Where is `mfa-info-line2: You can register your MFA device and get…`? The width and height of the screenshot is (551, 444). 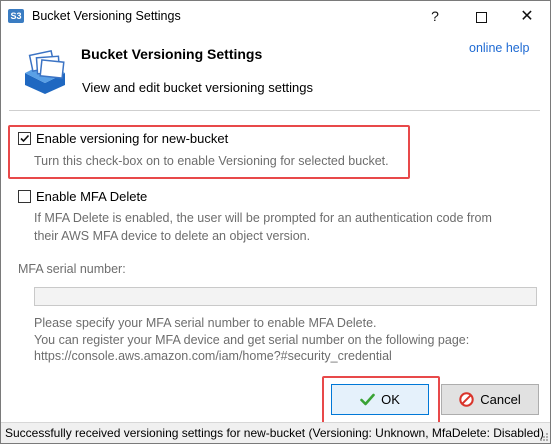 mfa-info-line2: You can register your MFA device and get… is located at coordinates (252, 340).